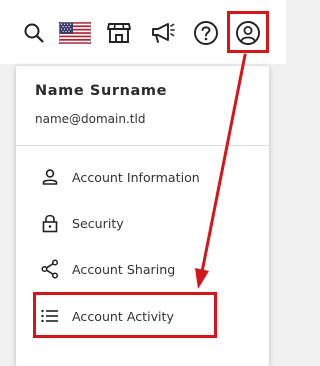 The height and width of the screenshot is (366, 320). What do you see at coordinates (75, 33) in the screenshot?
I see `us-flag-icon` at bounding box center [75, 33].